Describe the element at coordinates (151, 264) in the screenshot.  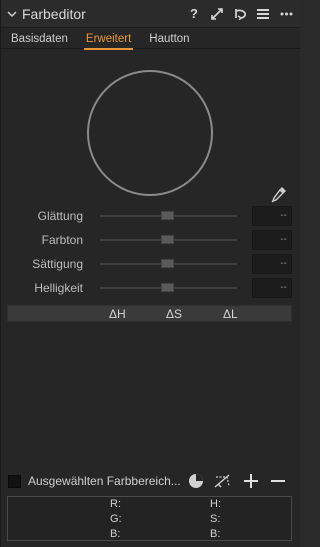
I see `slider-row-saturation: Sättigung --` at that location.